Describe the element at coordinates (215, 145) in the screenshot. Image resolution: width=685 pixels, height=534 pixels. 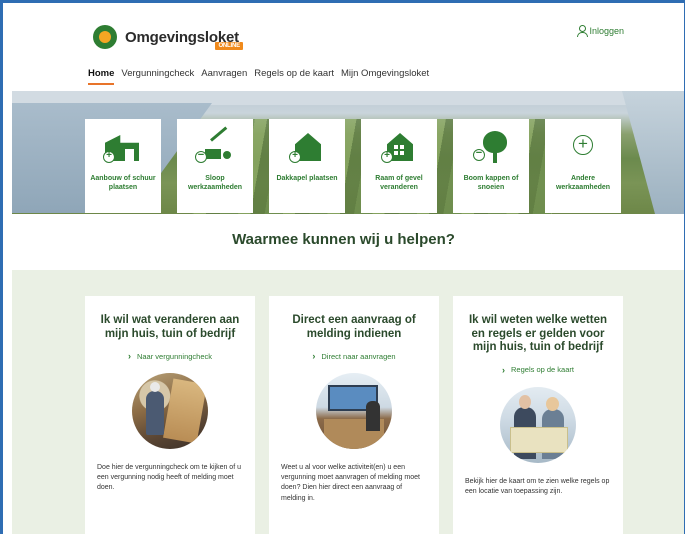
I see `crane-icon: −` at that location.